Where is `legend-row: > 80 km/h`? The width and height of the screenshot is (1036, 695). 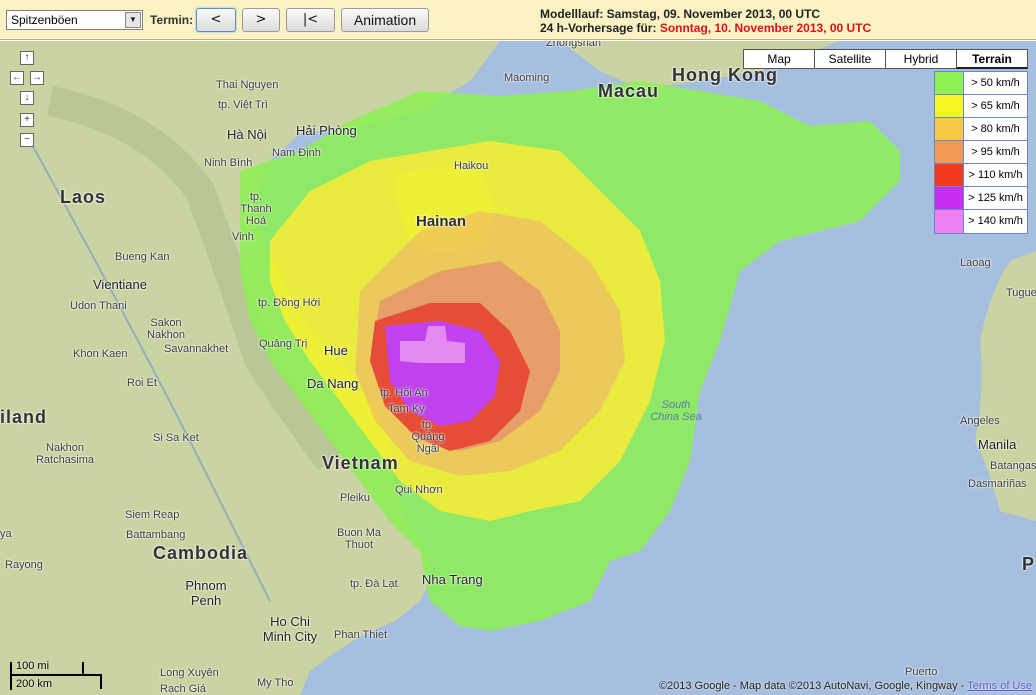 legend-row: > 80 km/h is located at coordinates (981, 129).